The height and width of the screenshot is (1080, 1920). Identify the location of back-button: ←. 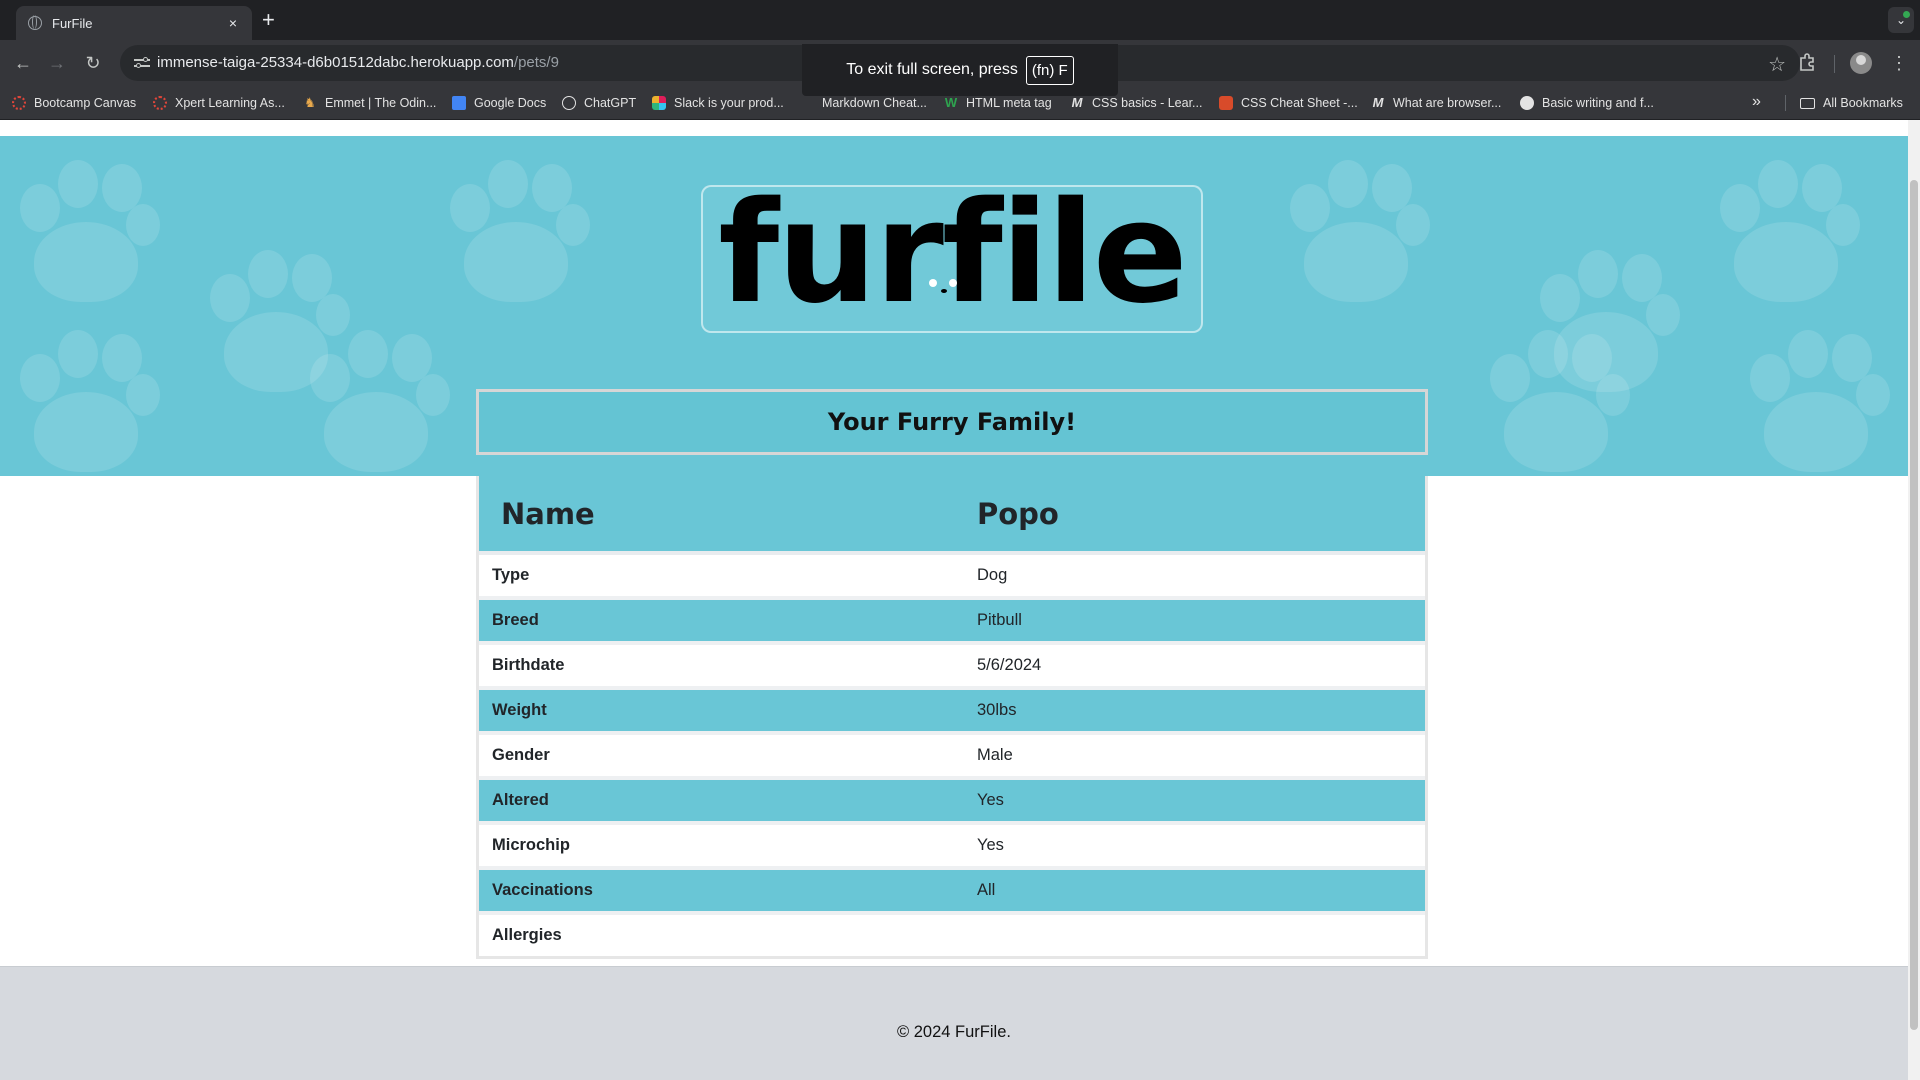
(23, 63).